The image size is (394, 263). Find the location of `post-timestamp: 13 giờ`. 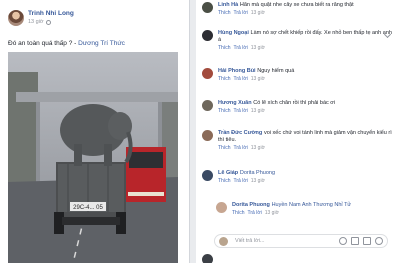

post-timestamp: 13 giờ is located at coordinates (51, 22).